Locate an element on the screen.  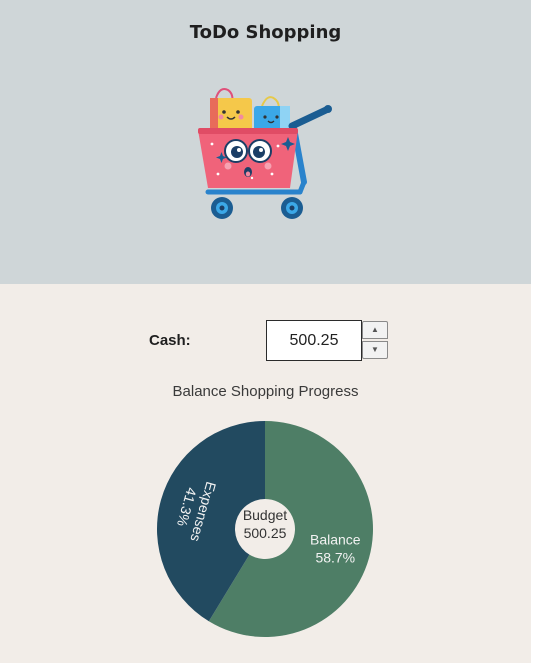
cart-wheel-left is located at coordinates (222, 208).